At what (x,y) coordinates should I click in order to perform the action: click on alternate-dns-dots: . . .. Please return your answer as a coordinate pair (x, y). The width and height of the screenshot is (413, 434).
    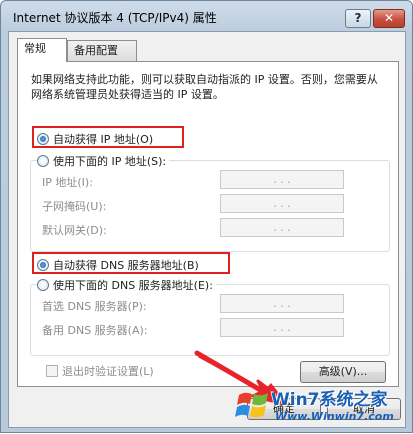
    Looking at the image, I should click on (282, 327).